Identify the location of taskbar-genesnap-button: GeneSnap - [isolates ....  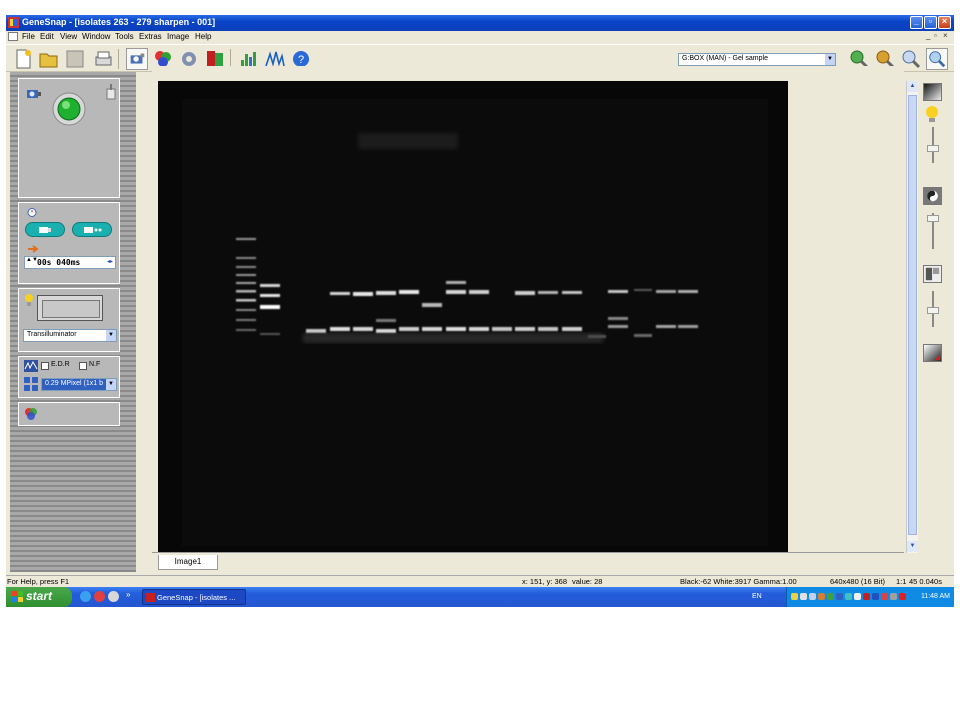
(194, 597).